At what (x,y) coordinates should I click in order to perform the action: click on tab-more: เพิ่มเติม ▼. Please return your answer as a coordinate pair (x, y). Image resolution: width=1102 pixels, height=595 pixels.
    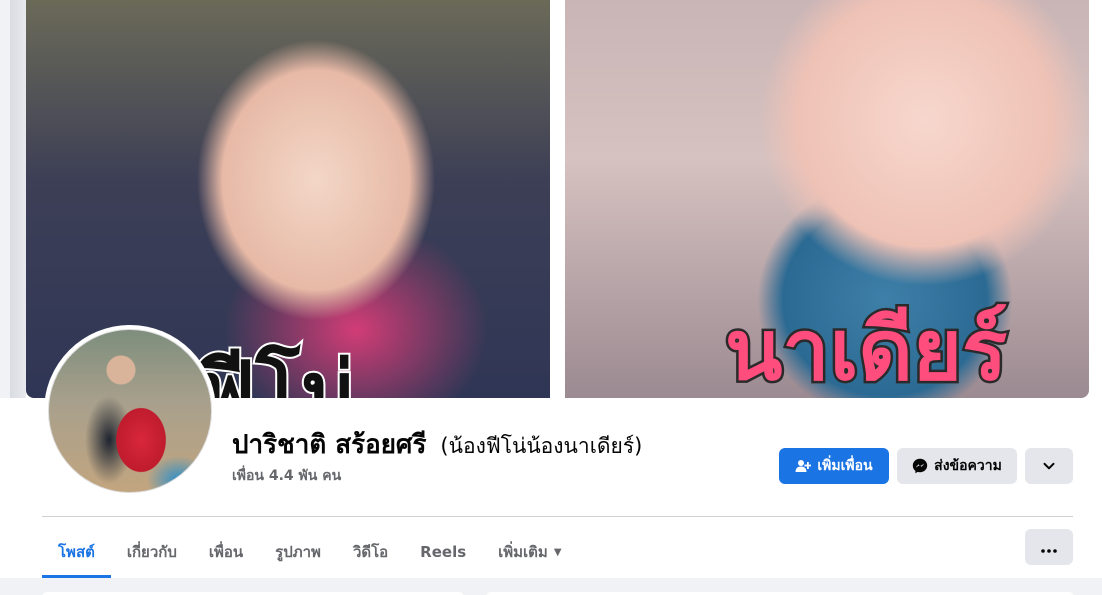
    Looking at the image, I should click on (529, 552).